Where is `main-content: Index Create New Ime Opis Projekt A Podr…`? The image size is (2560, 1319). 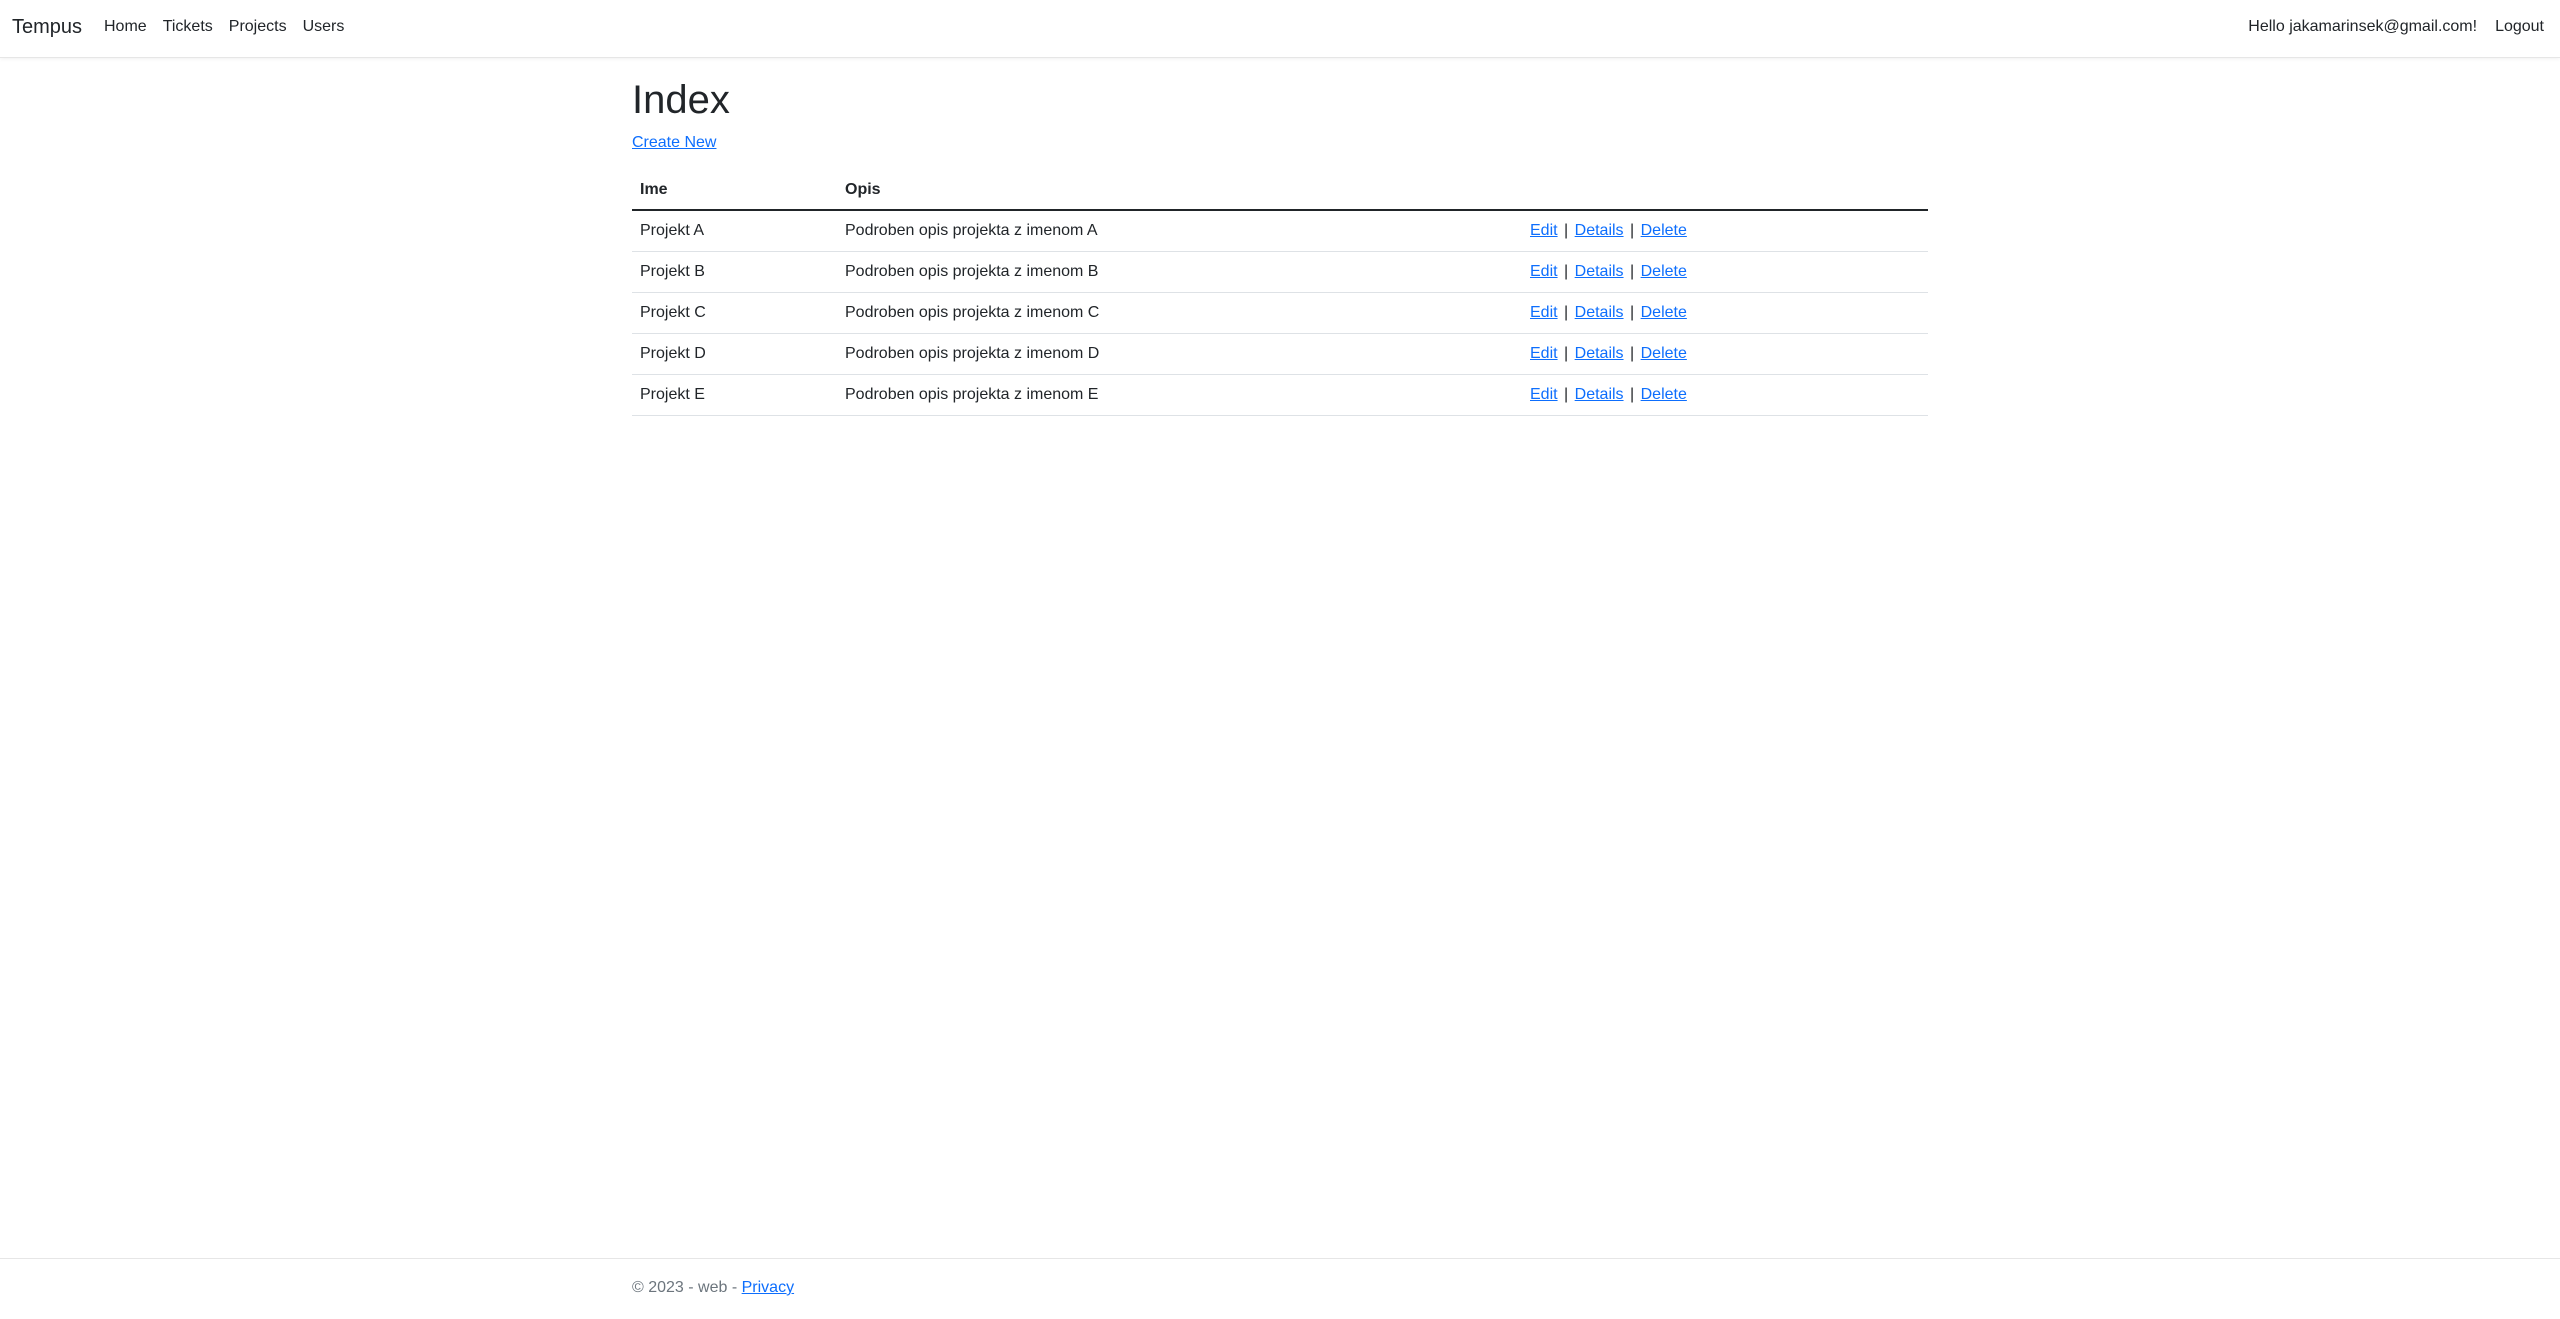 main-content: Index Create New Ime Opis Projekt A Podr… is located at coordinates (1280, 237).